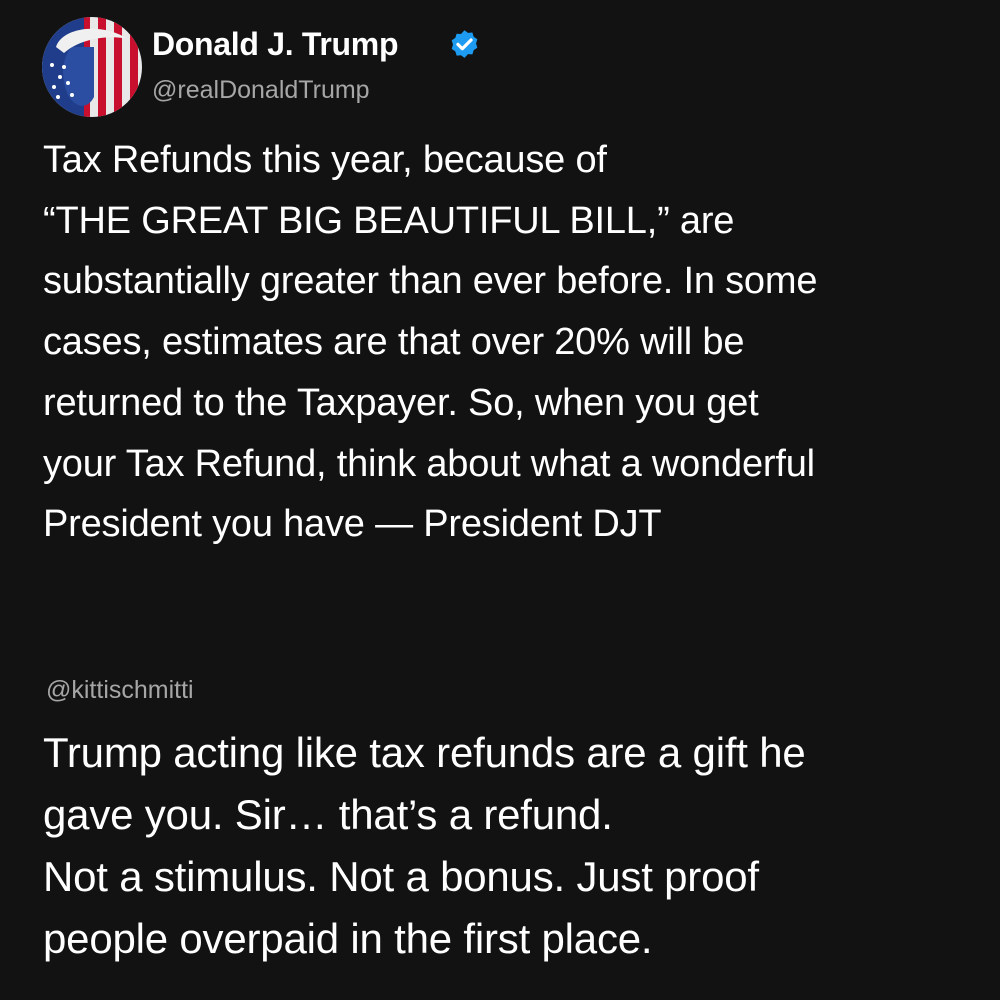  What do you see at coordinates (120, 690) in the screenshot?
I see `reply-author-handle: @kittischmitti` at bounding box center [120, 690].